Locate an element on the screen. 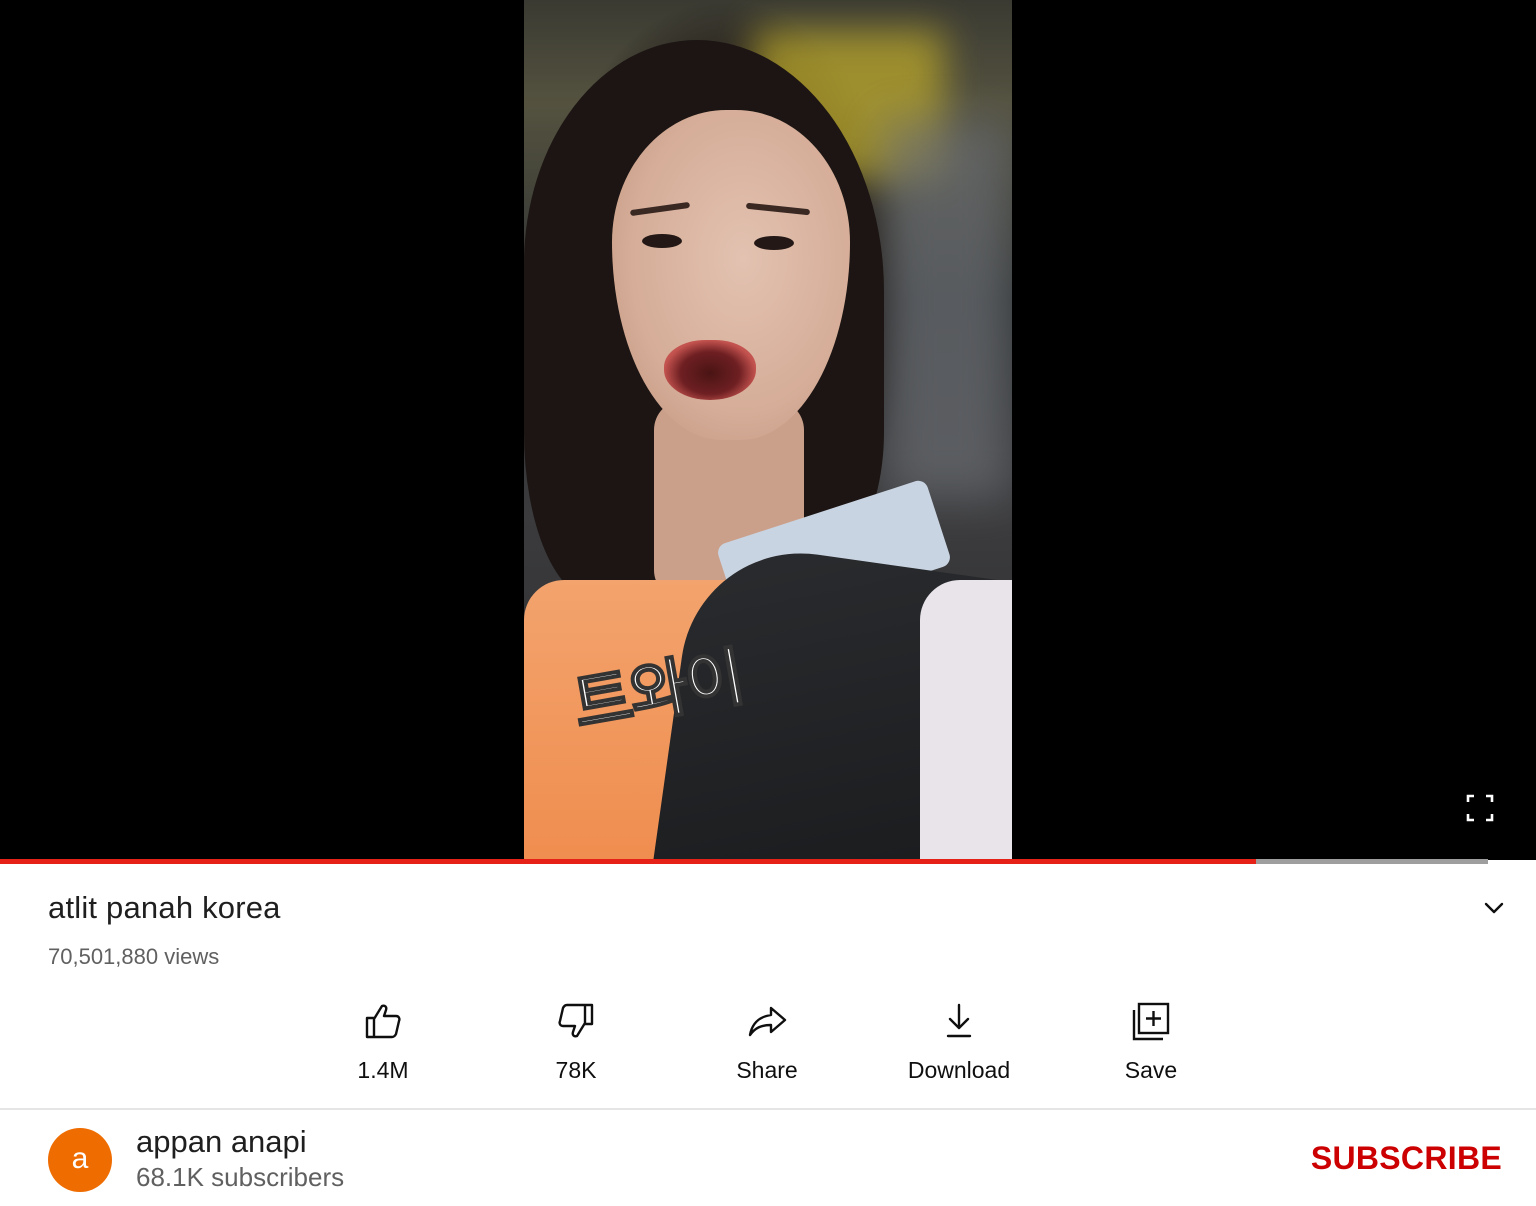 This screenshot has width=1536, height=1206. download-button: Download is located at coordinates (959, 1039).